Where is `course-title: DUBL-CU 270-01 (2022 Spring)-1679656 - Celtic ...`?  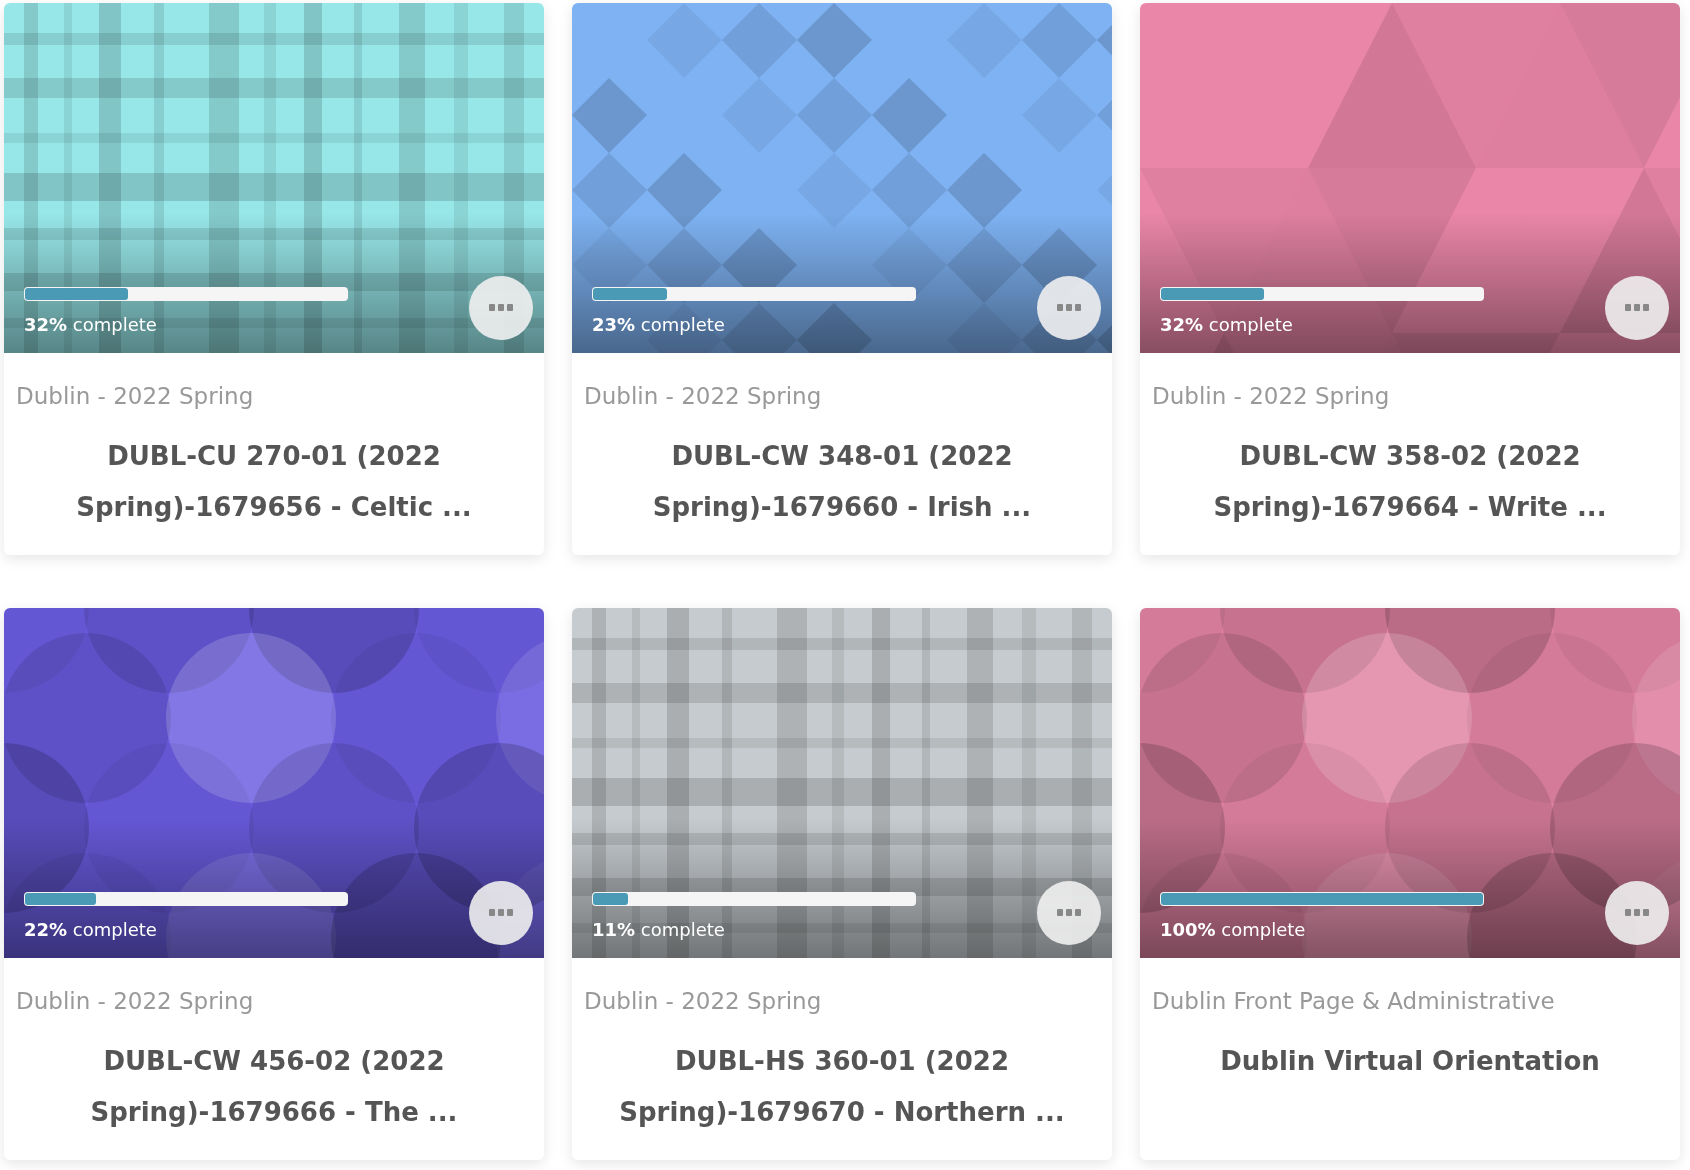 course-title: DUBL-CU 270-01 (2022 Spring)-1679656 - Celtic ... is located at coordinates (274, 482).